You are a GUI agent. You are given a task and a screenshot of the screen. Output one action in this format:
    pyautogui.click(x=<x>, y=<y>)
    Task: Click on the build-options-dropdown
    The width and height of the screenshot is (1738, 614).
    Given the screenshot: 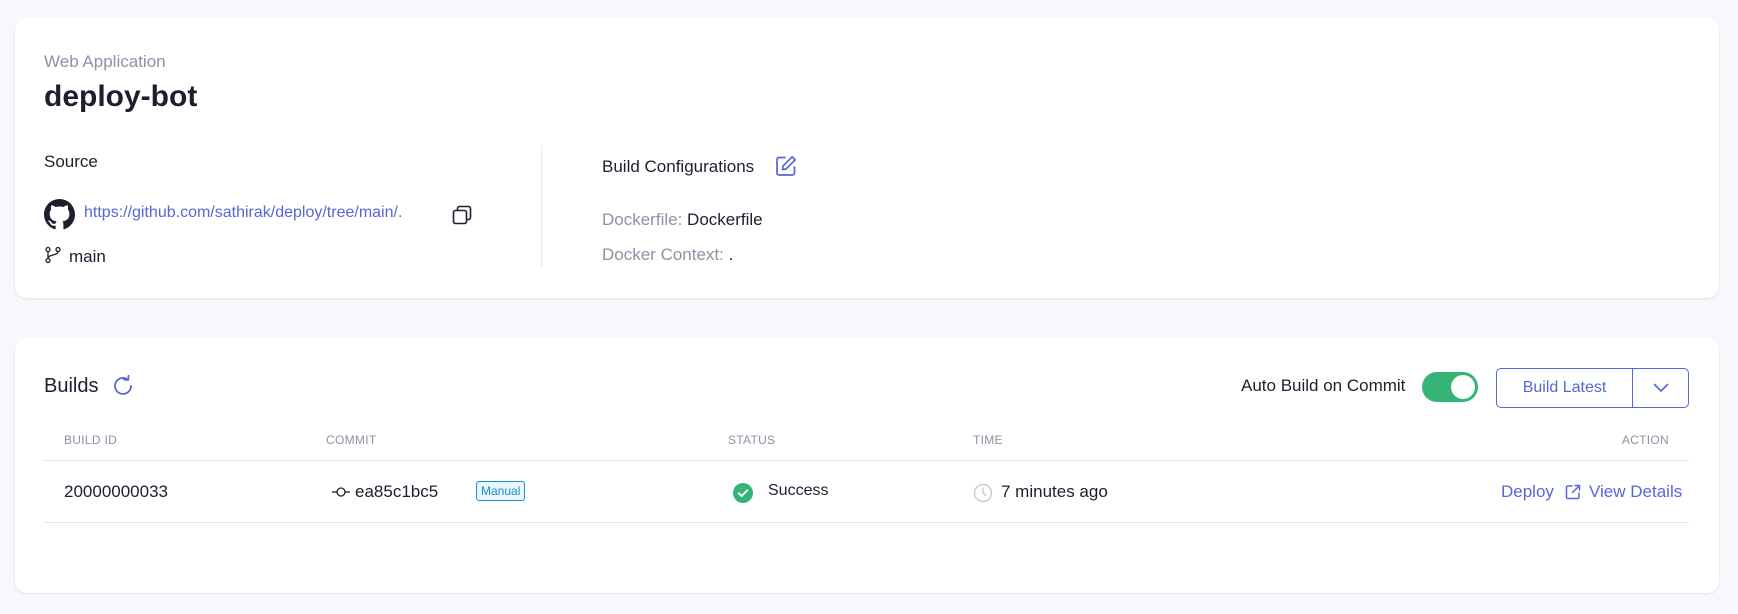 What is the action you would take?
    pyautogui.click(x=1660, y=388)
    